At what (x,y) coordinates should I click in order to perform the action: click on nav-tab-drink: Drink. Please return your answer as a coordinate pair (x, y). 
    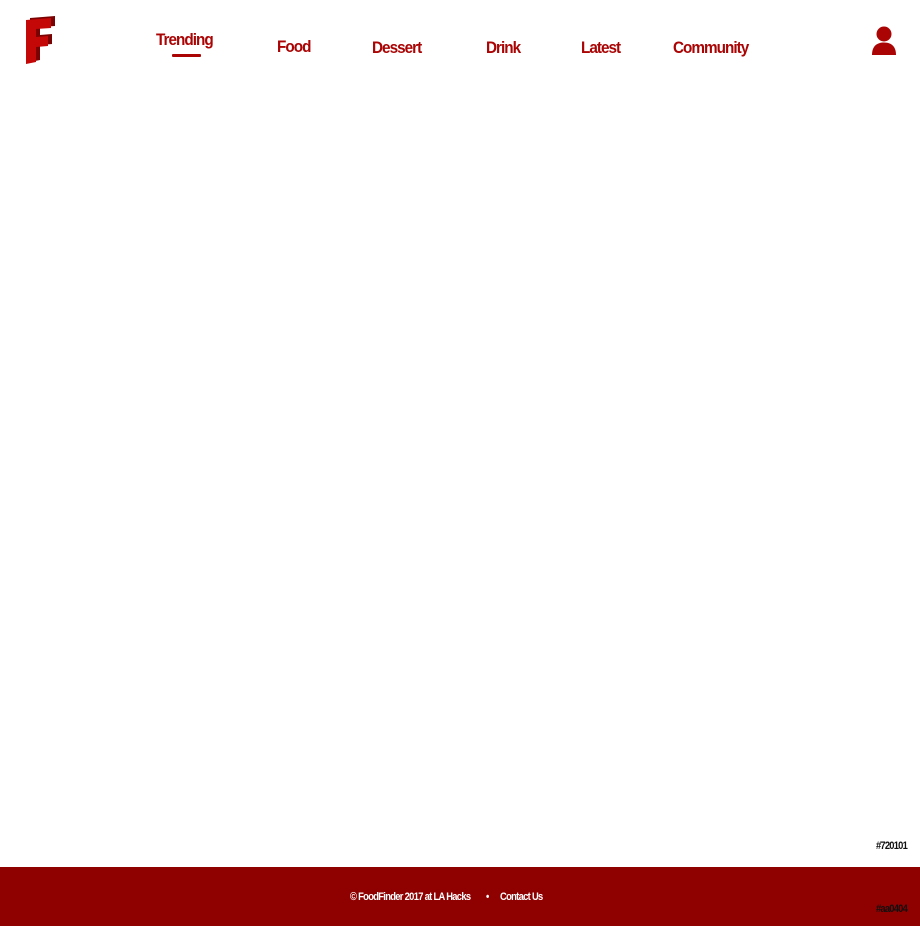
    Looking at the image, I should click on (503, 48).